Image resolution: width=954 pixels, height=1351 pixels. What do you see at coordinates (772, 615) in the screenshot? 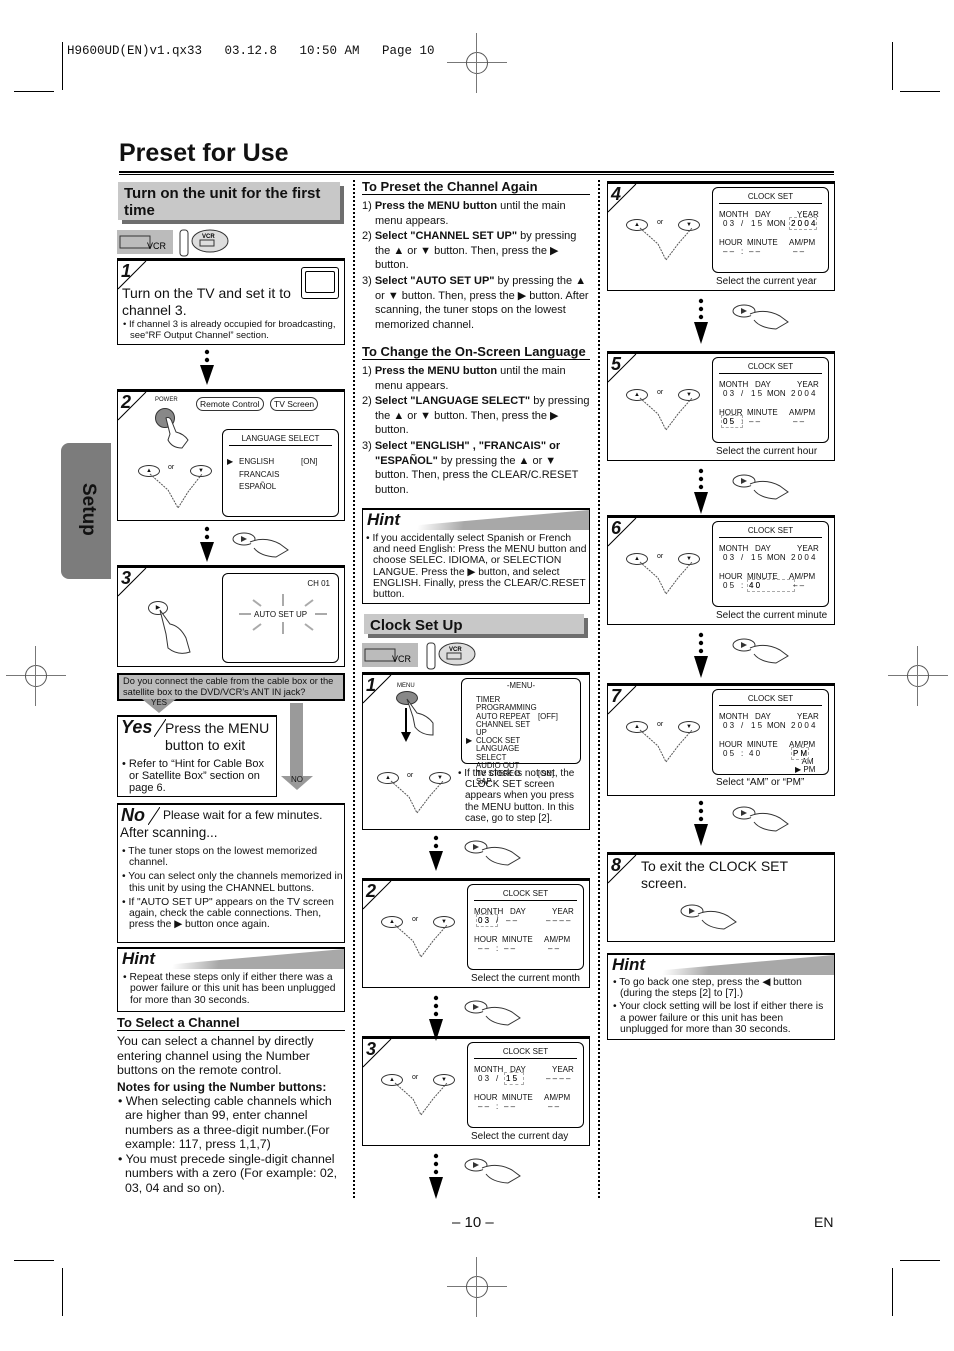
I see `clock-step-caption: Select the current minute` at bounding box center [772, 615].